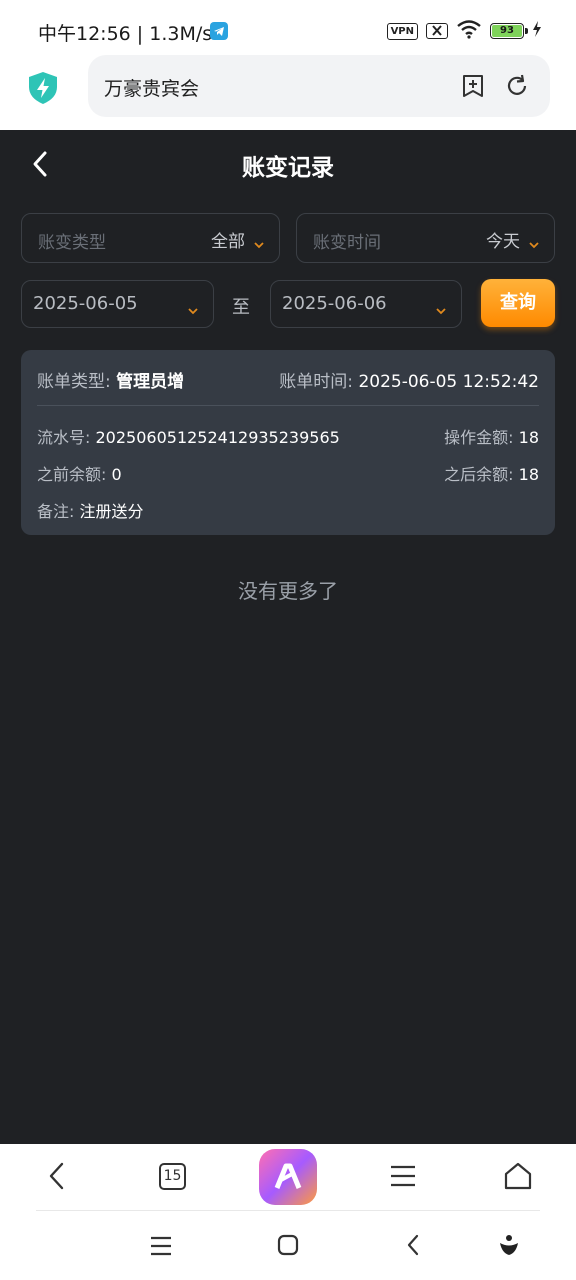 This screenshot has height=1280, width=576. I want to click on time-filter-value: 今天, so click(503, 242).